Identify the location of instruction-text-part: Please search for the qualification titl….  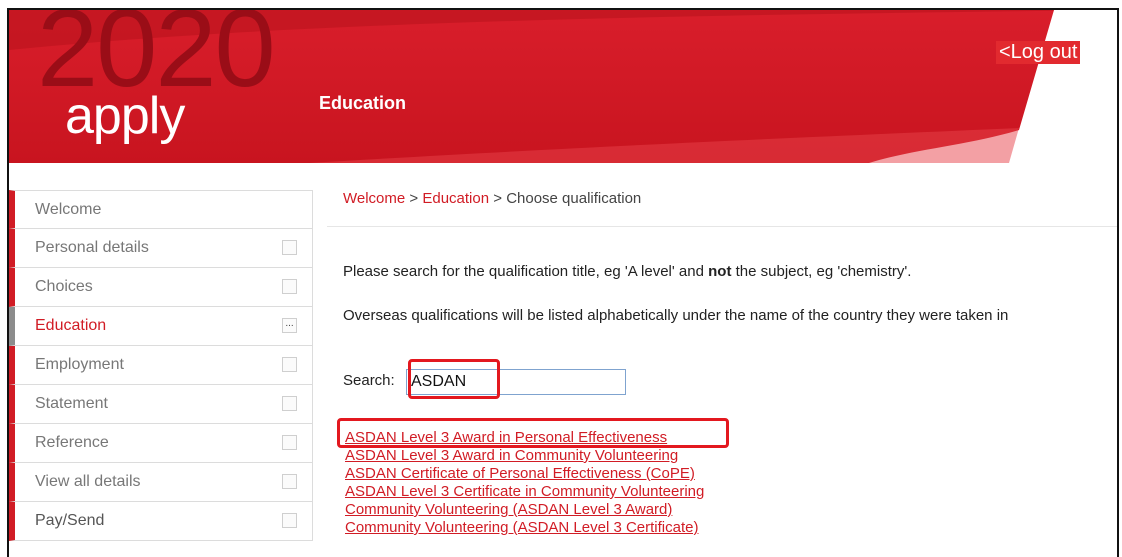
(526, 271).